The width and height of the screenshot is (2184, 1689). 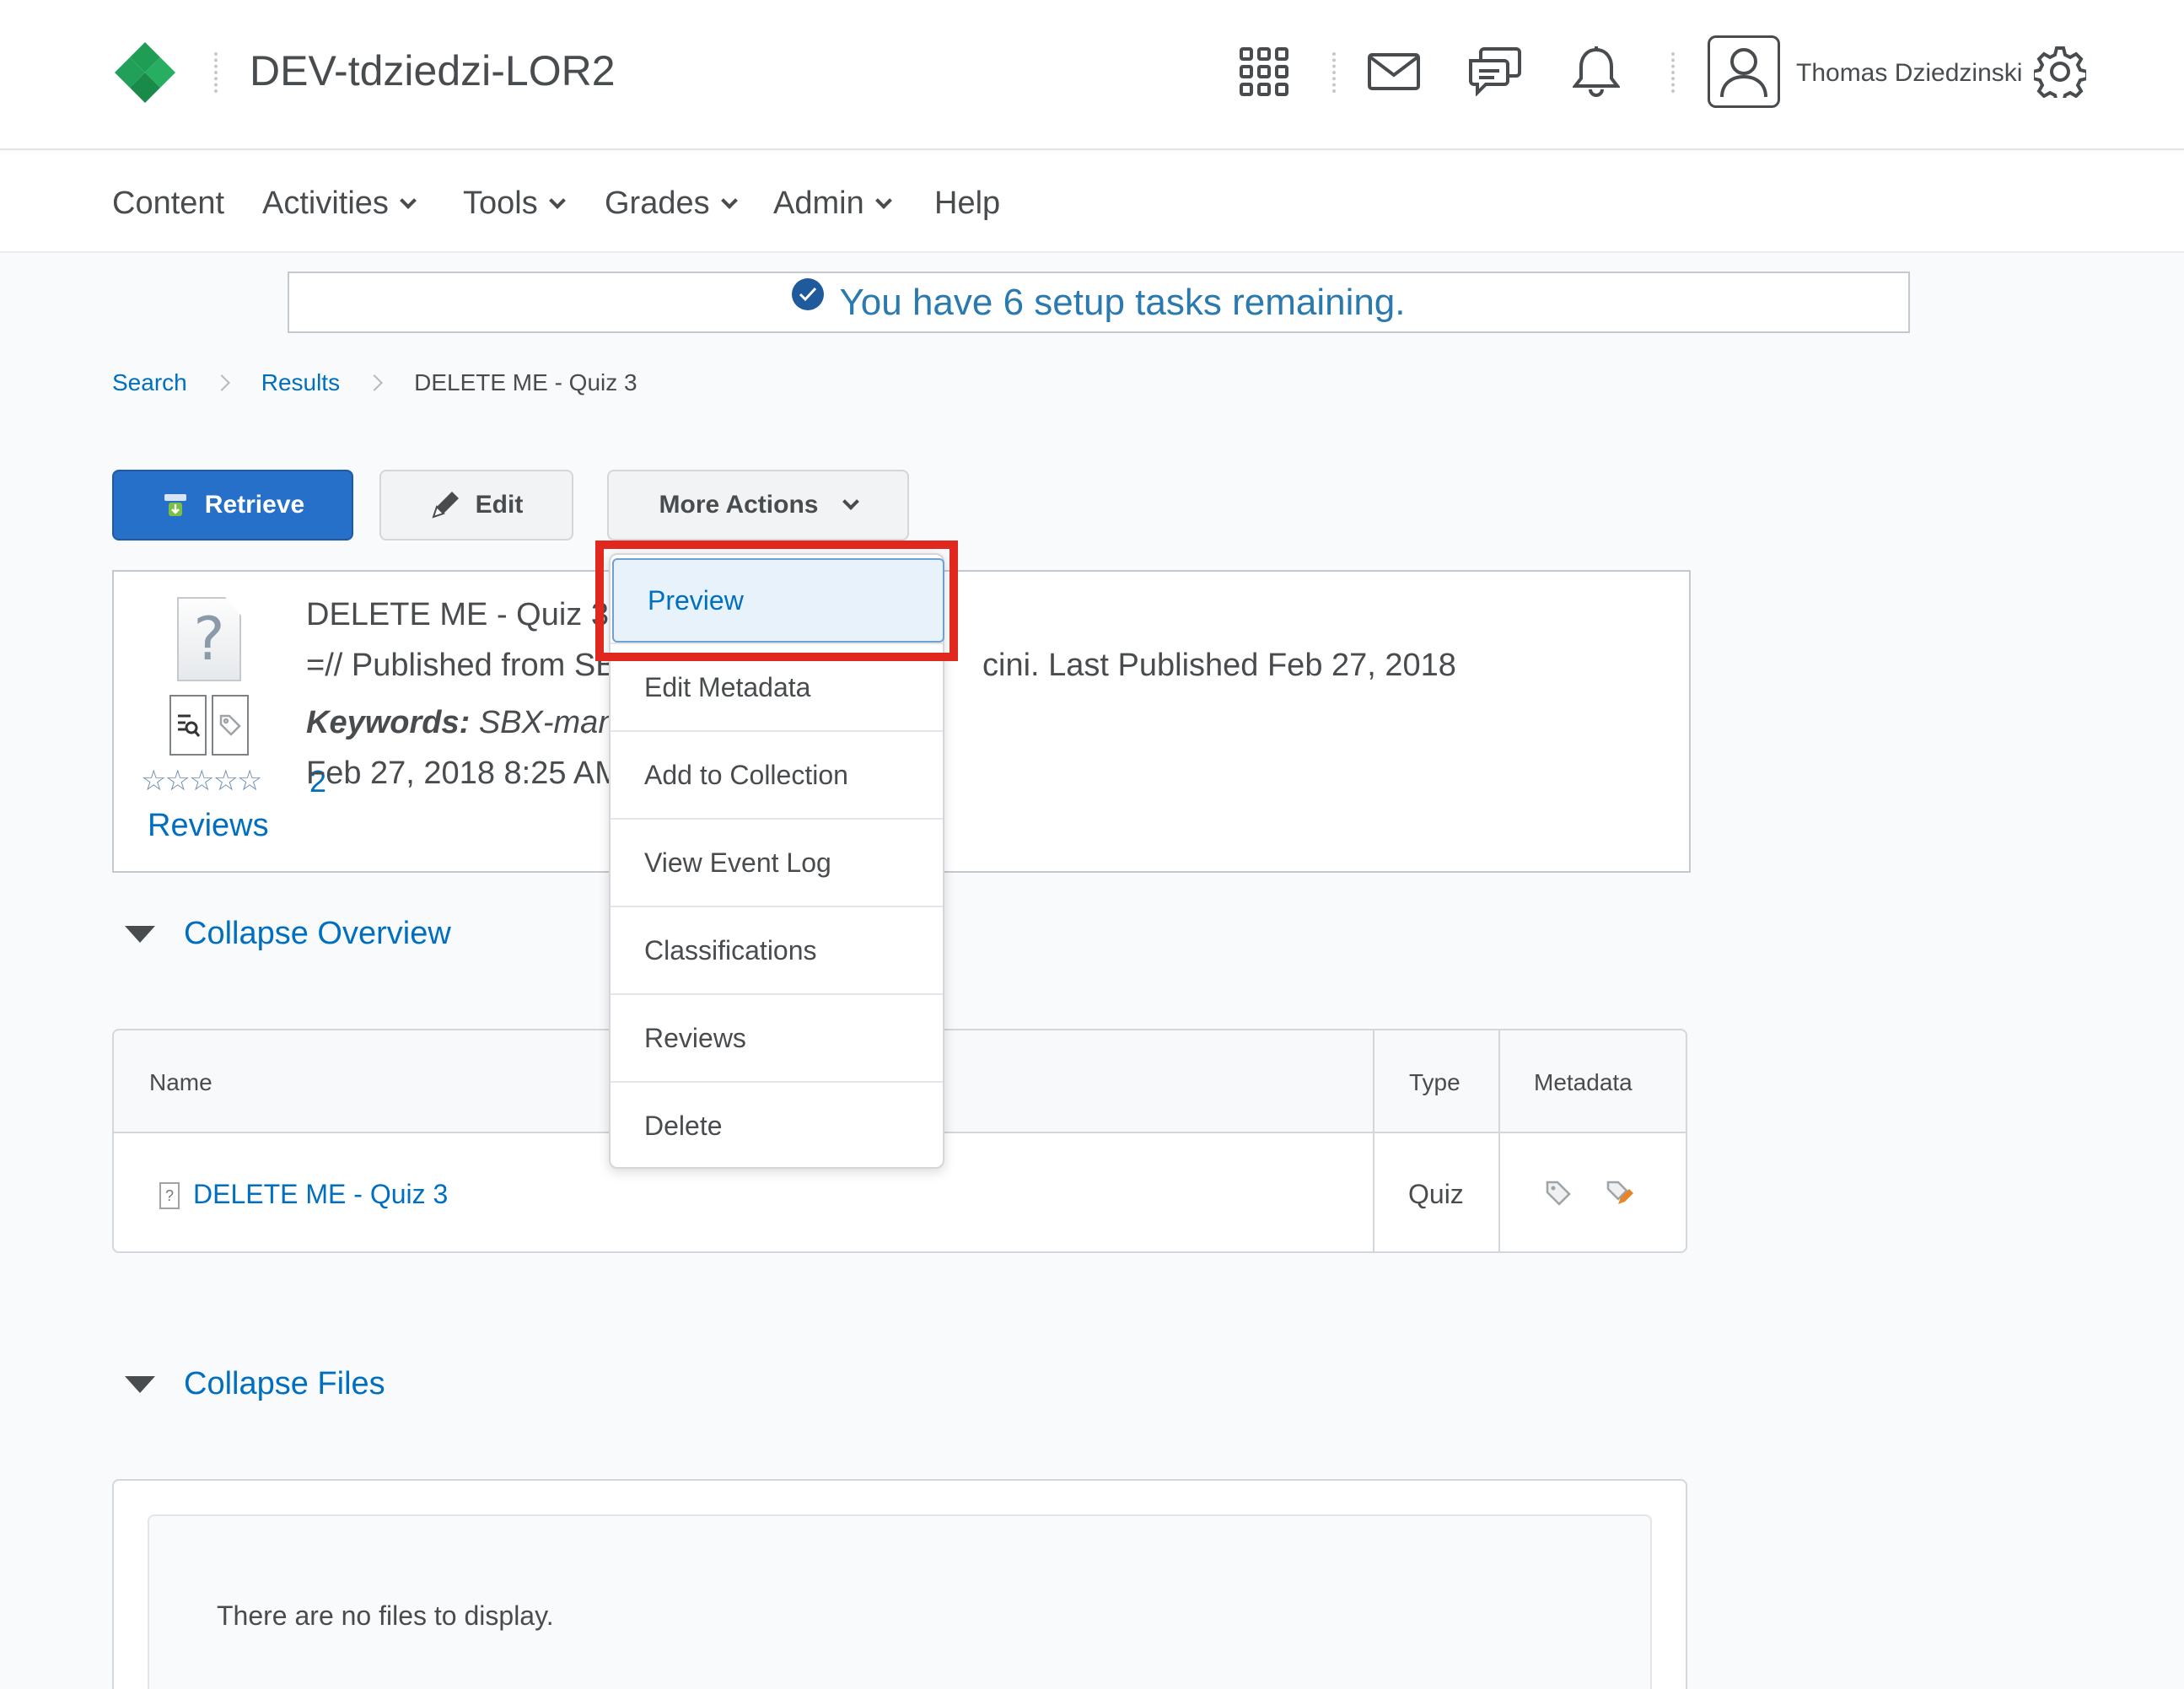 What do you see at coordinates (389, 722) in the screenshot?
I see `keywords-label: Keywords:` at bounding box center [389, 722].